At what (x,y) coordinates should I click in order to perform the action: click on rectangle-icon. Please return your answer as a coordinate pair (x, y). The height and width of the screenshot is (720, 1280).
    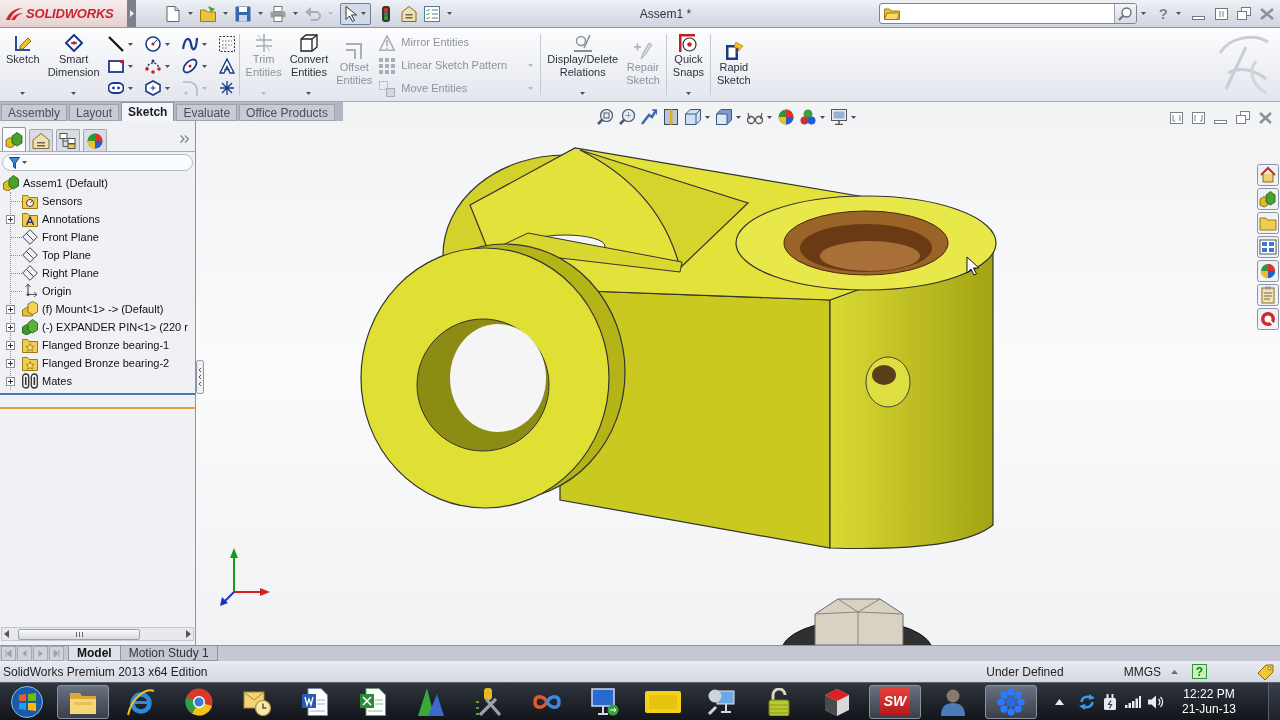
    Looking at the image, I should click on (115, 66).